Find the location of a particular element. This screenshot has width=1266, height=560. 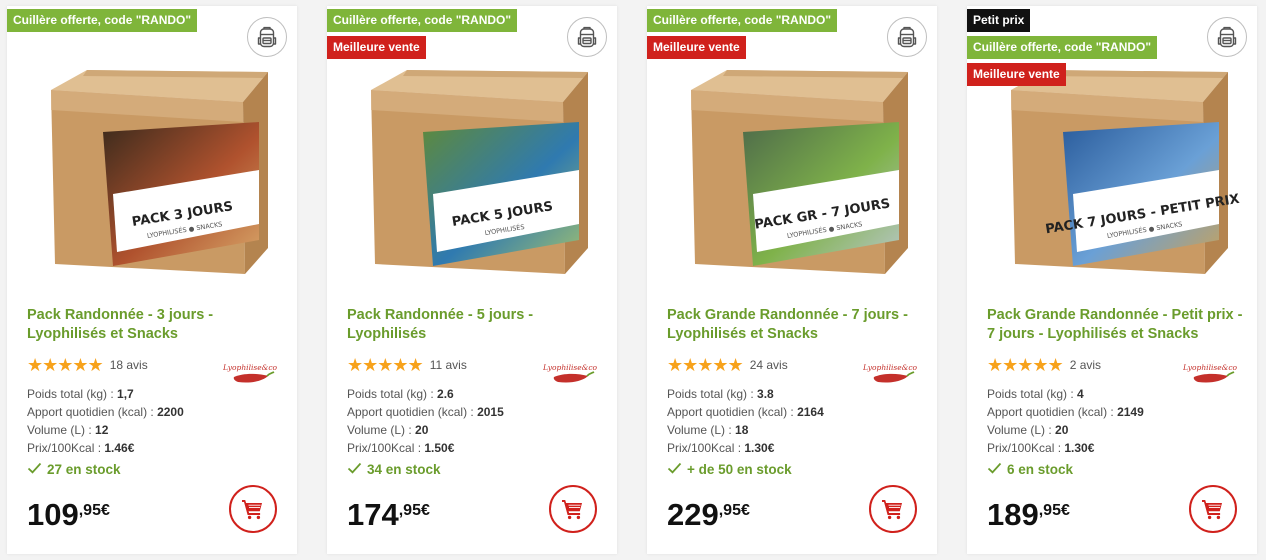

stock-label: 27 en stock is located at coordinates (84, 469).